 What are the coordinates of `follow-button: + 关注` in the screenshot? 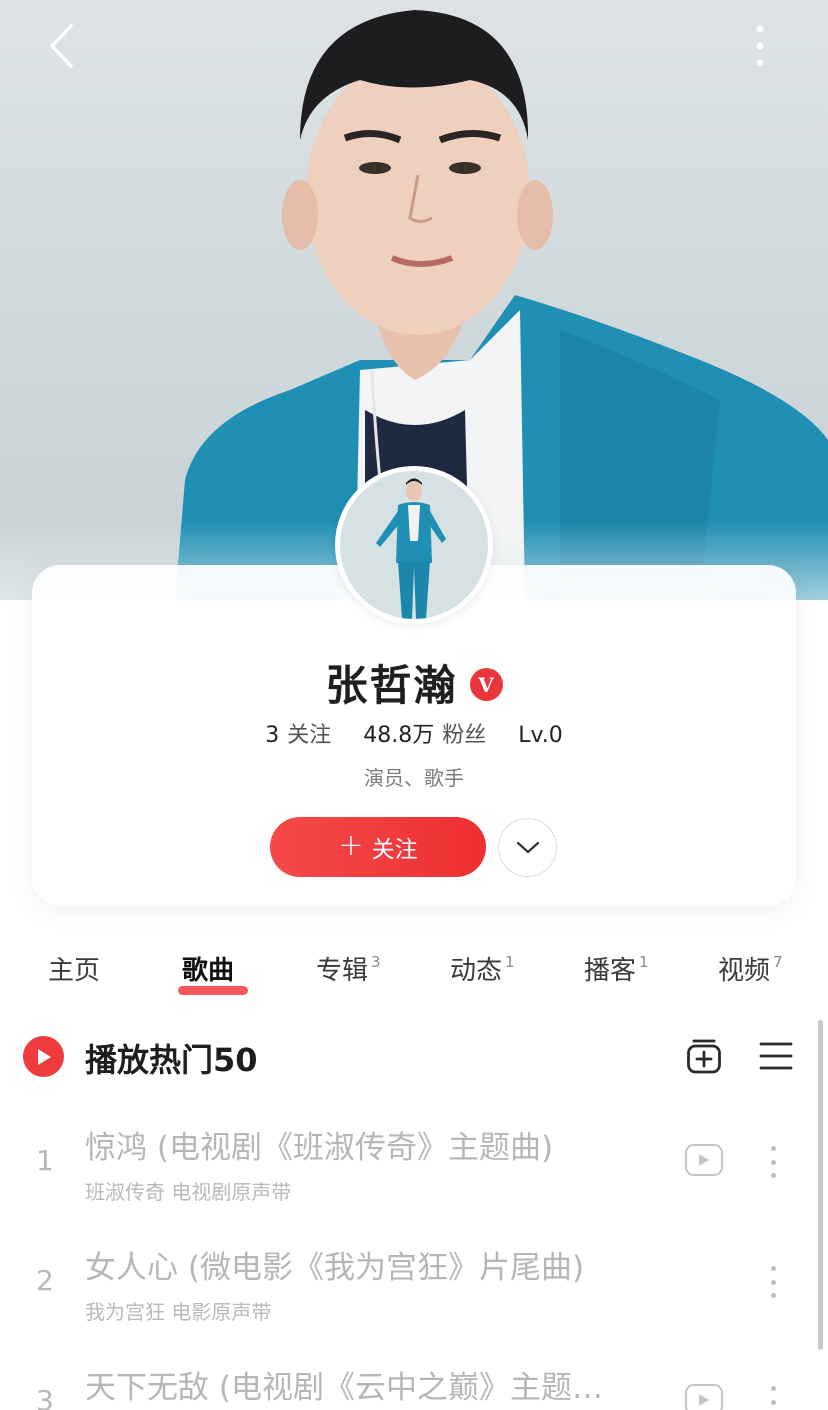 It's located at (378, 847).